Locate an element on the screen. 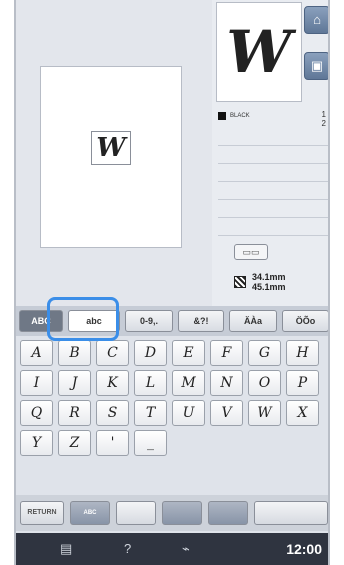  char-key-R: R is located at coordinates (74, 413).